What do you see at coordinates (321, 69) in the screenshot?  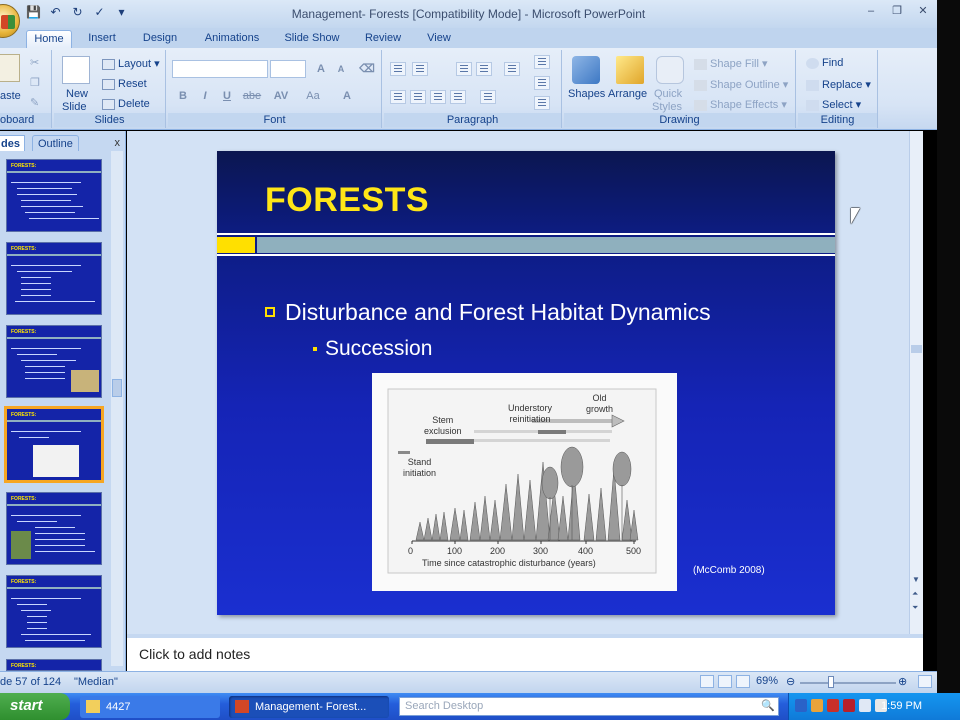 I see `grow-font-button: A` at bounding box center [321, 69].